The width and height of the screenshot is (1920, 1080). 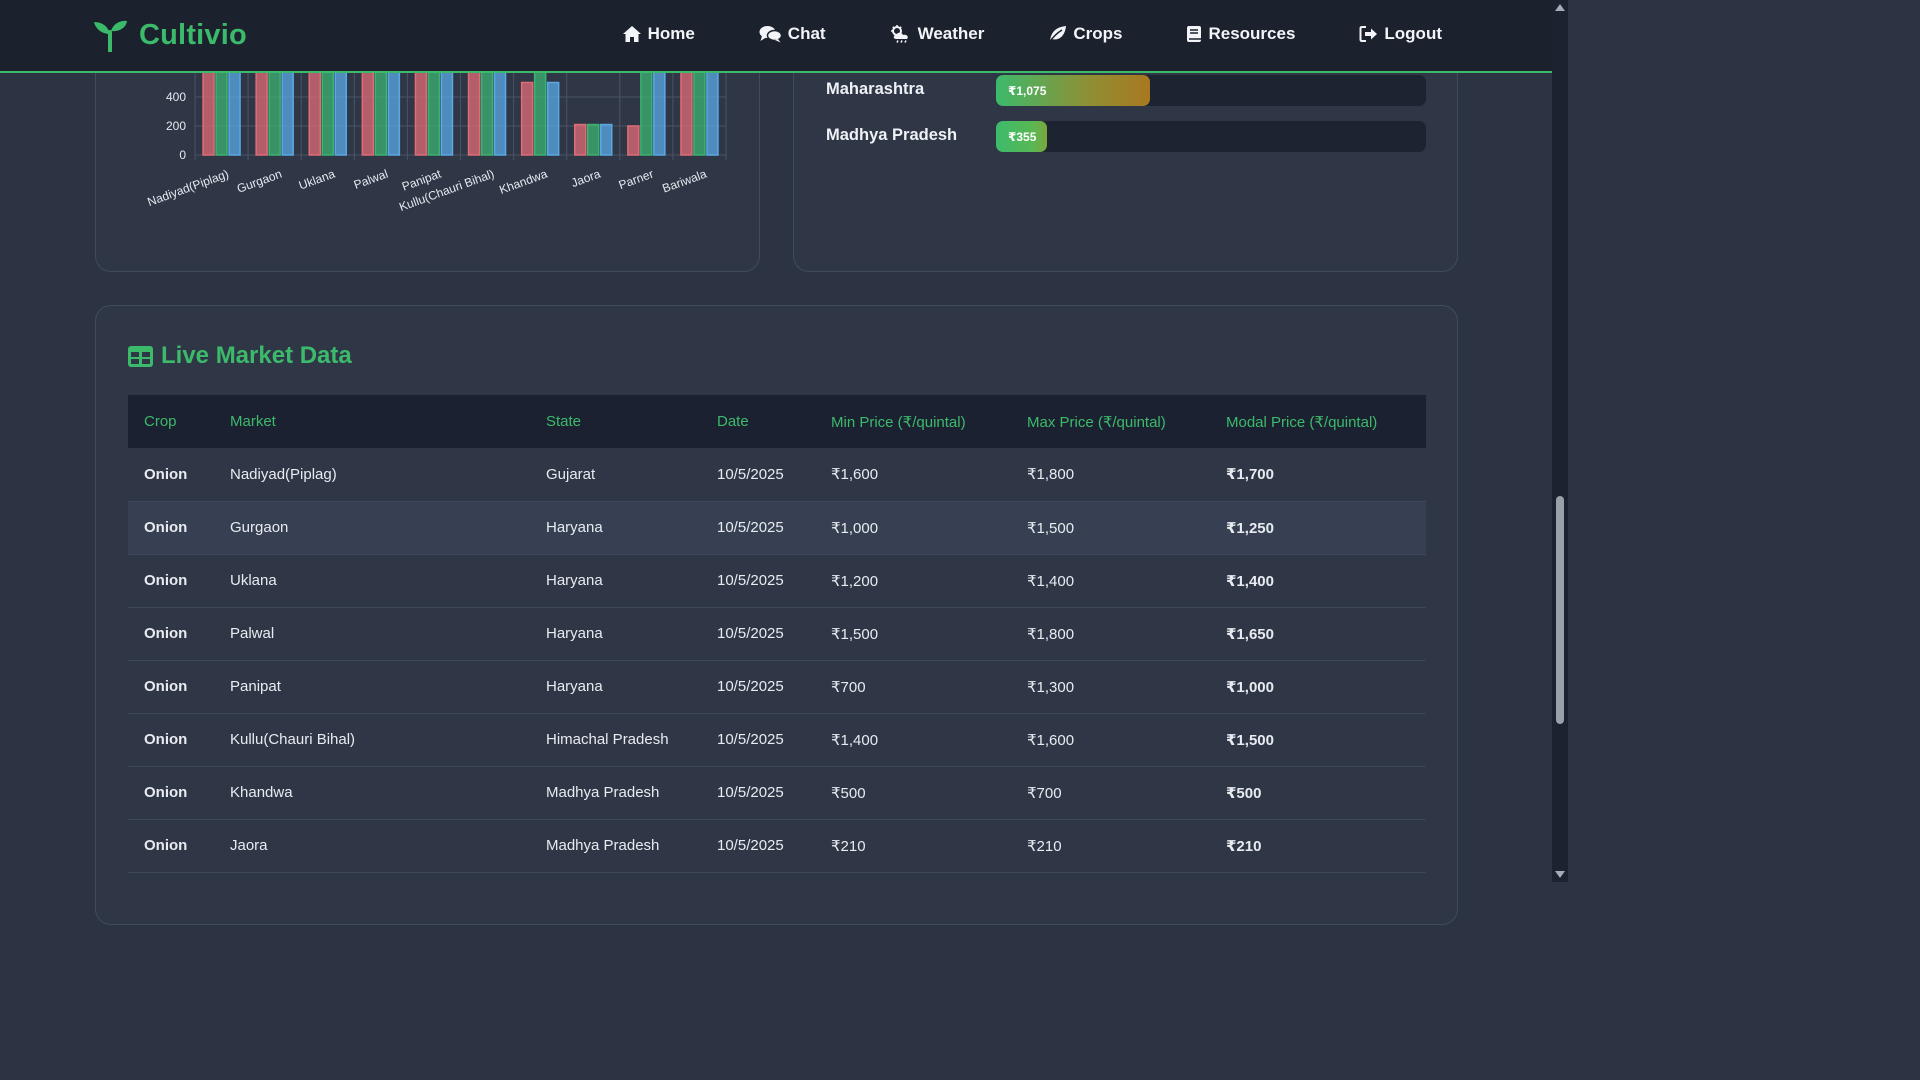 What do you see at coordinates (631, 34) in the screenshot?
I see `home-icon` at bounding box center [631, 34].